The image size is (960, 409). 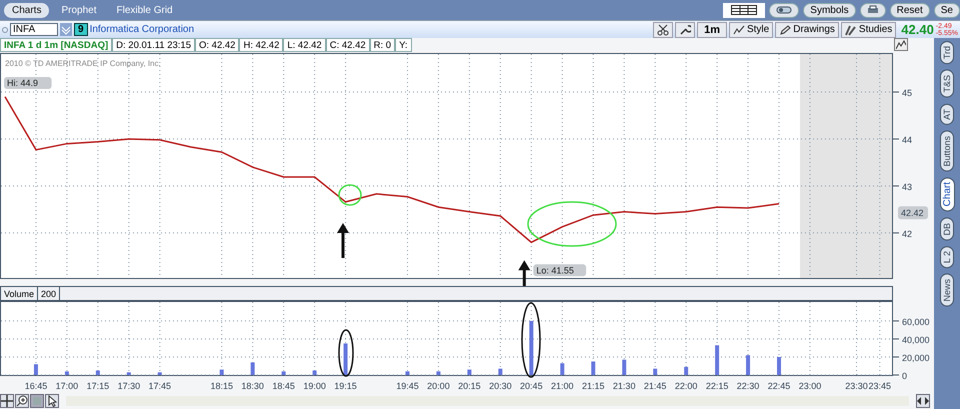 I want to click on time-axis-label: 22:30, so click(x=748, y=386).